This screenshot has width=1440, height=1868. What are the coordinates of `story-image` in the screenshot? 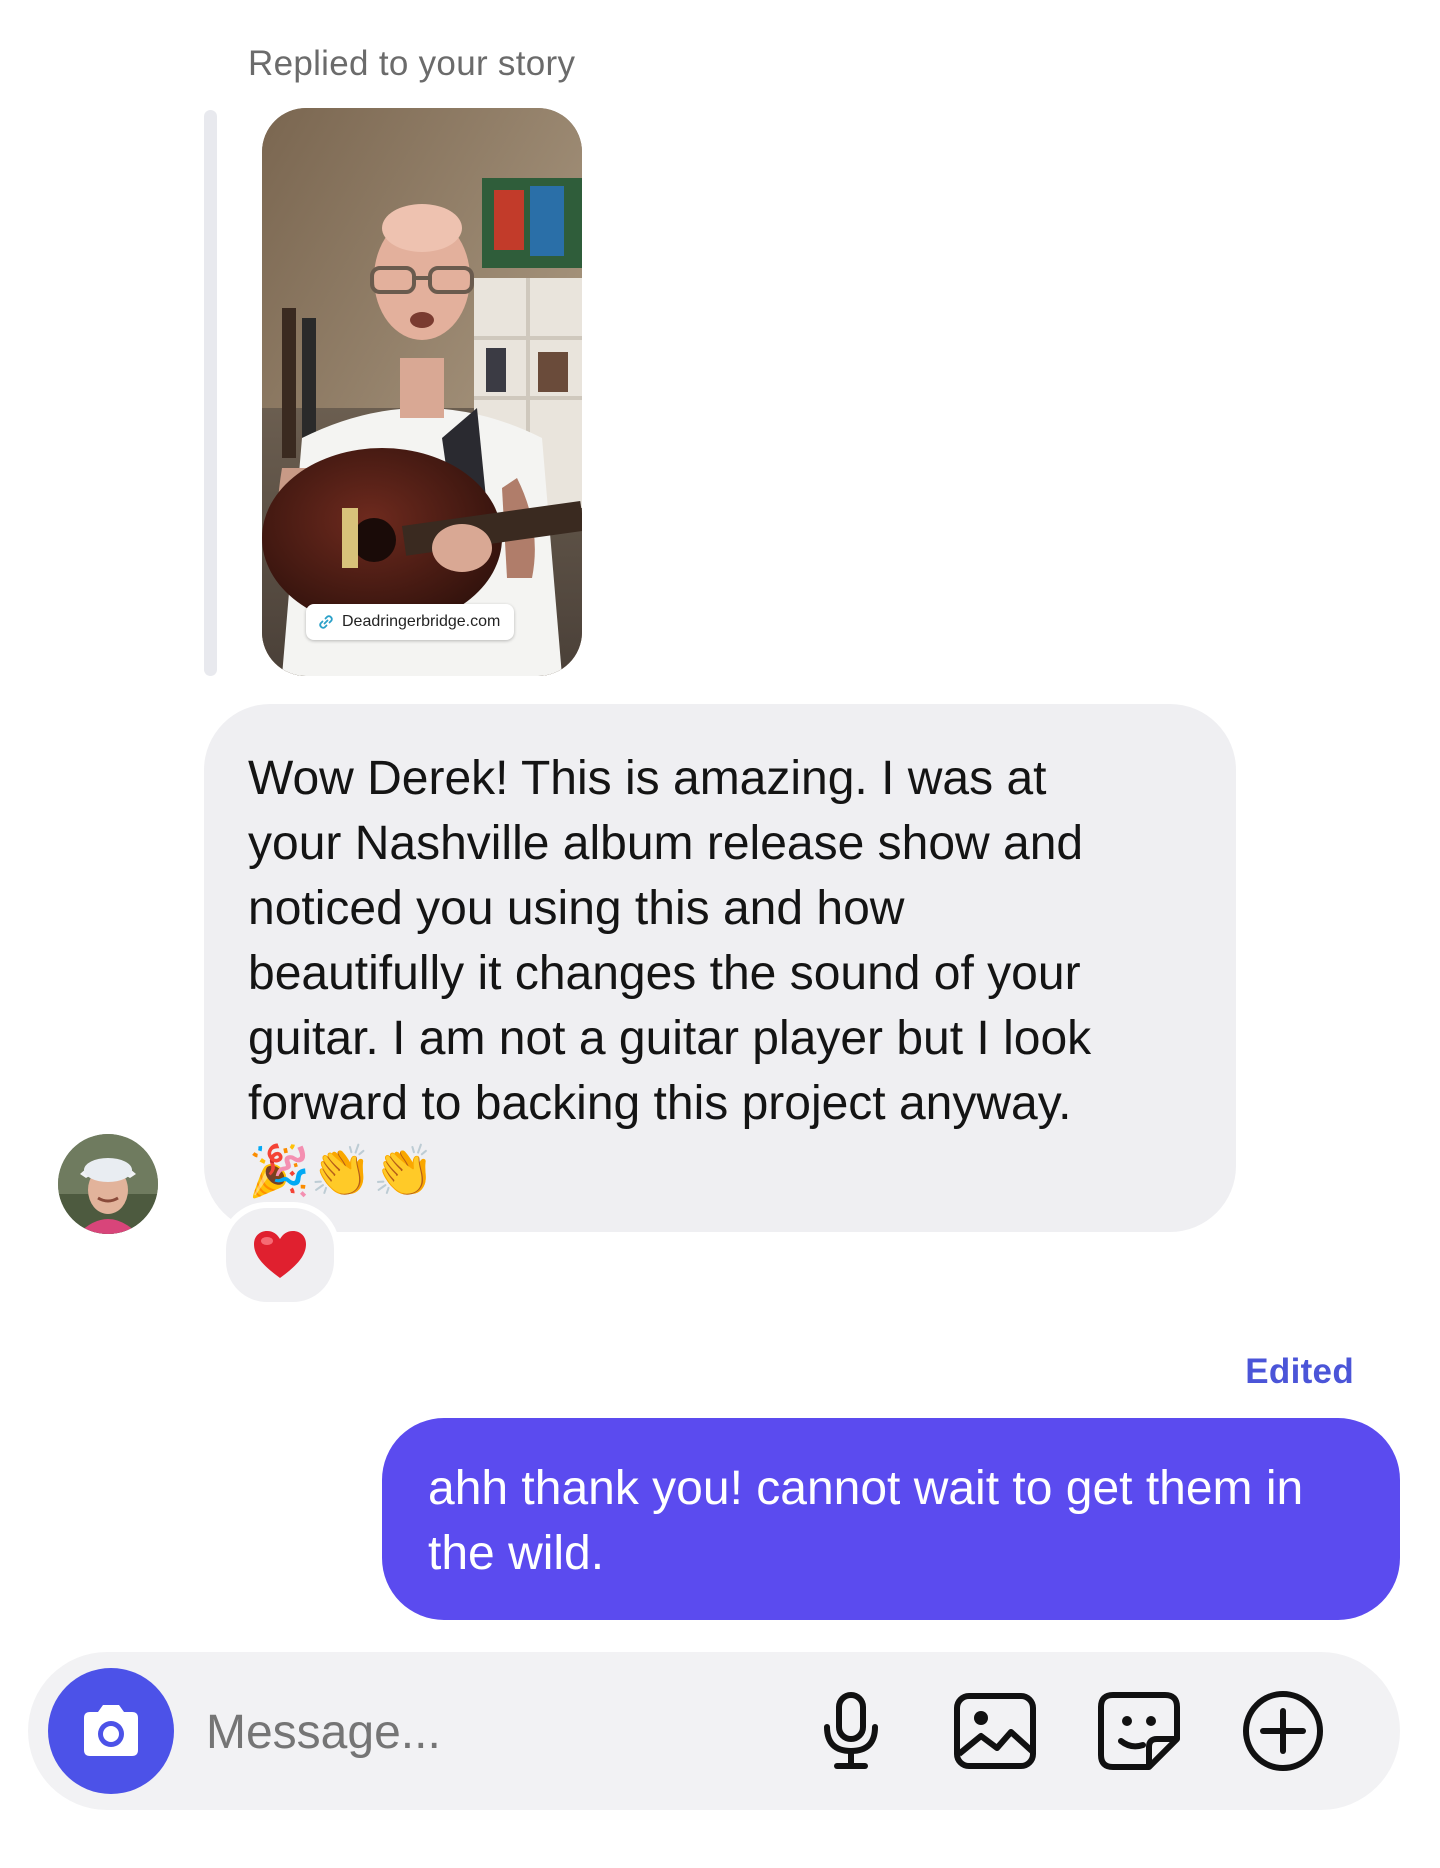 It's located at (422, 392).